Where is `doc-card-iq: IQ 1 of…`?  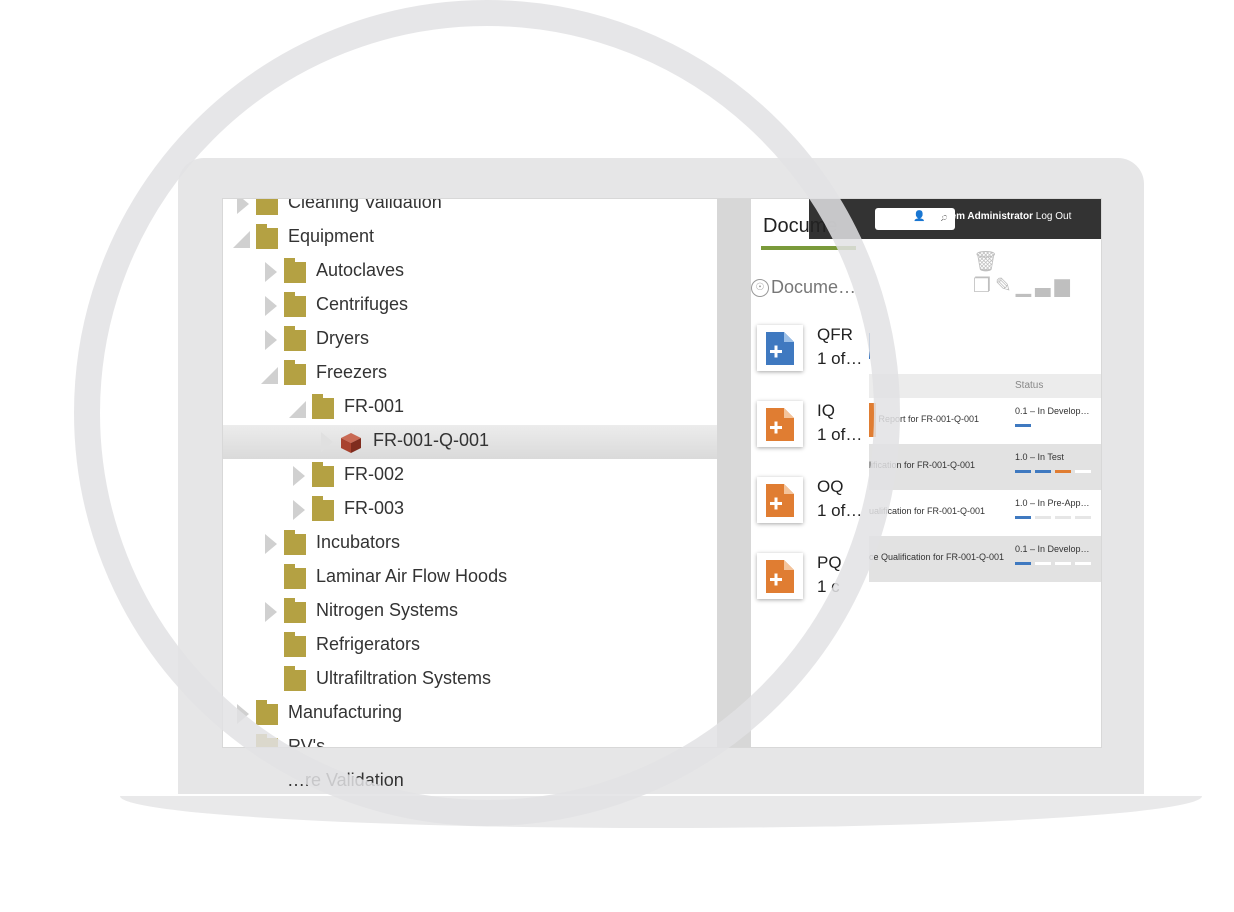 doc-card-iq: IQ 1 of… is located at coordinates (812, 432).